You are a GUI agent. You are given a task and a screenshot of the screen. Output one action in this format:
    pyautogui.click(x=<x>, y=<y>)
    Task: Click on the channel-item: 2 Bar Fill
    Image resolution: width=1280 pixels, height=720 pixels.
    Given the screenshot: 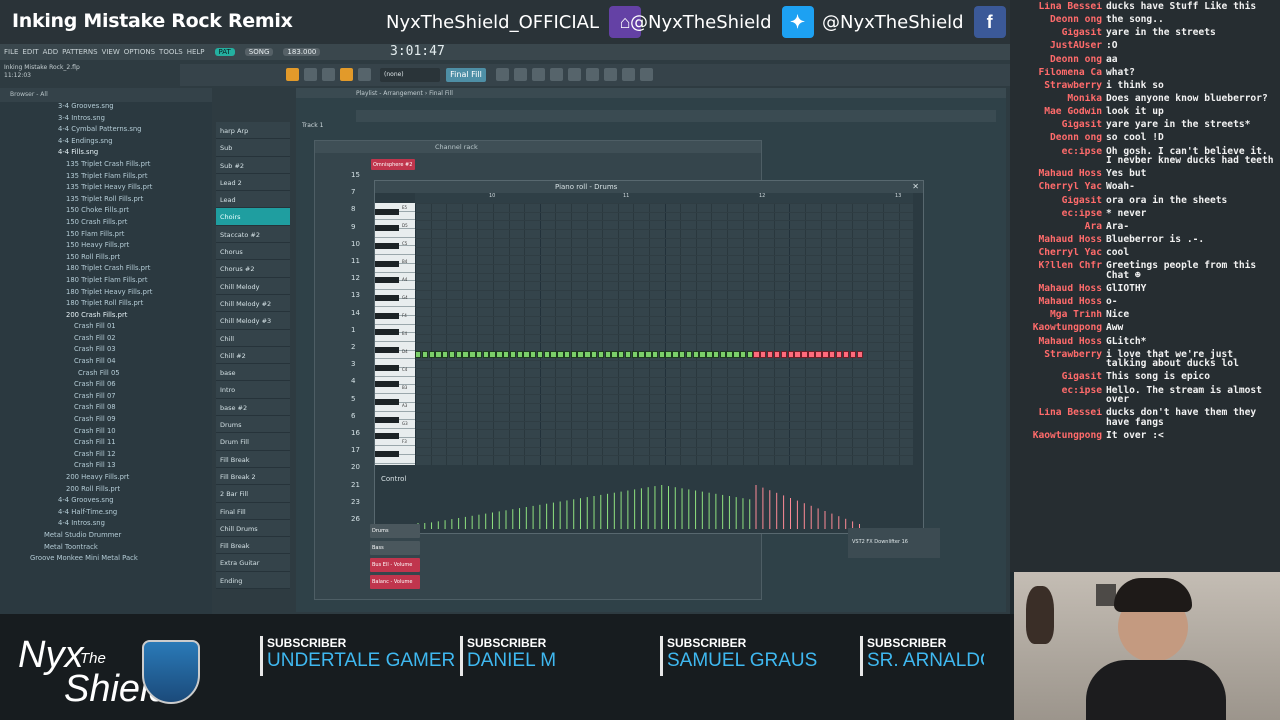 What is the action you would take?
    pyautogui.click(x=253, y=494)
    